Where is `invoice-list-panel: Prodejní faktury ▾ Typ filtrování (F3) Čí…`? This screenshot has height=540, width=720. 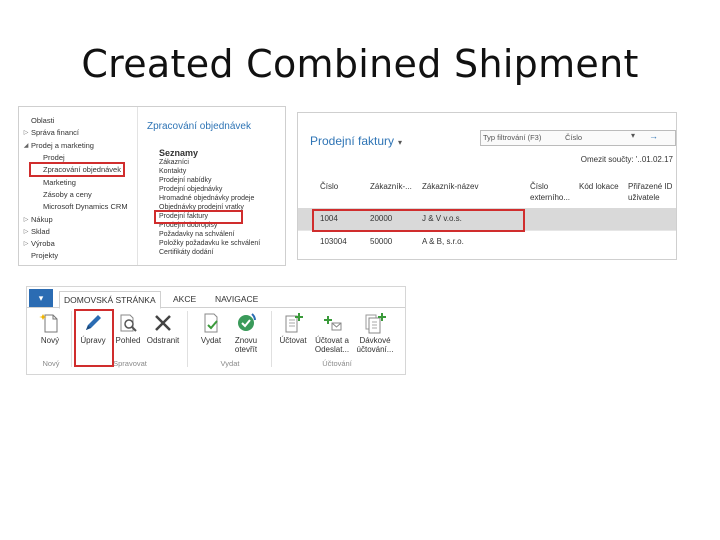 invoice-list-panel: Prodejní faktury ▾ Typ filtrování (F3) Čí… is located at coordinates (487, 186).